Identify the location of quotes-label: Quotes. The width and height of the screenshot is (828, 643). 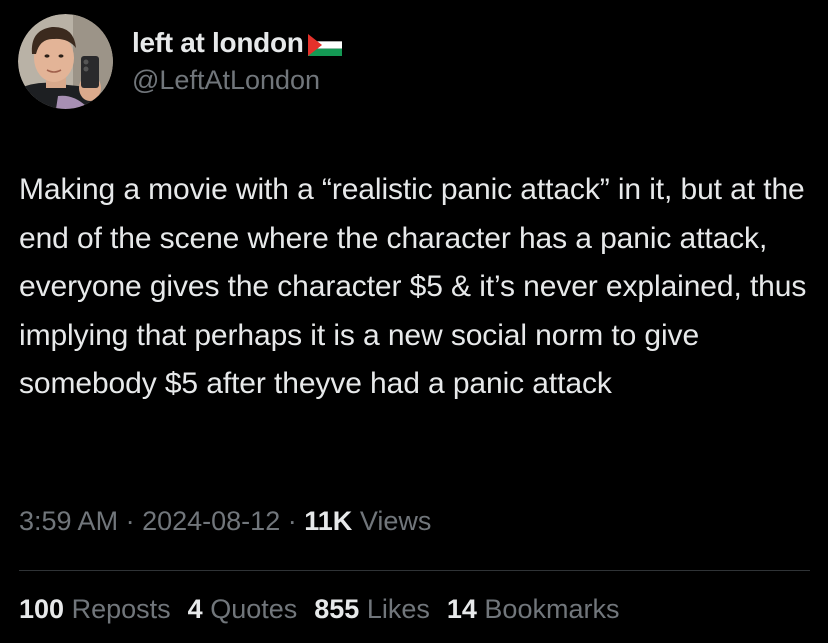
(254, 609).